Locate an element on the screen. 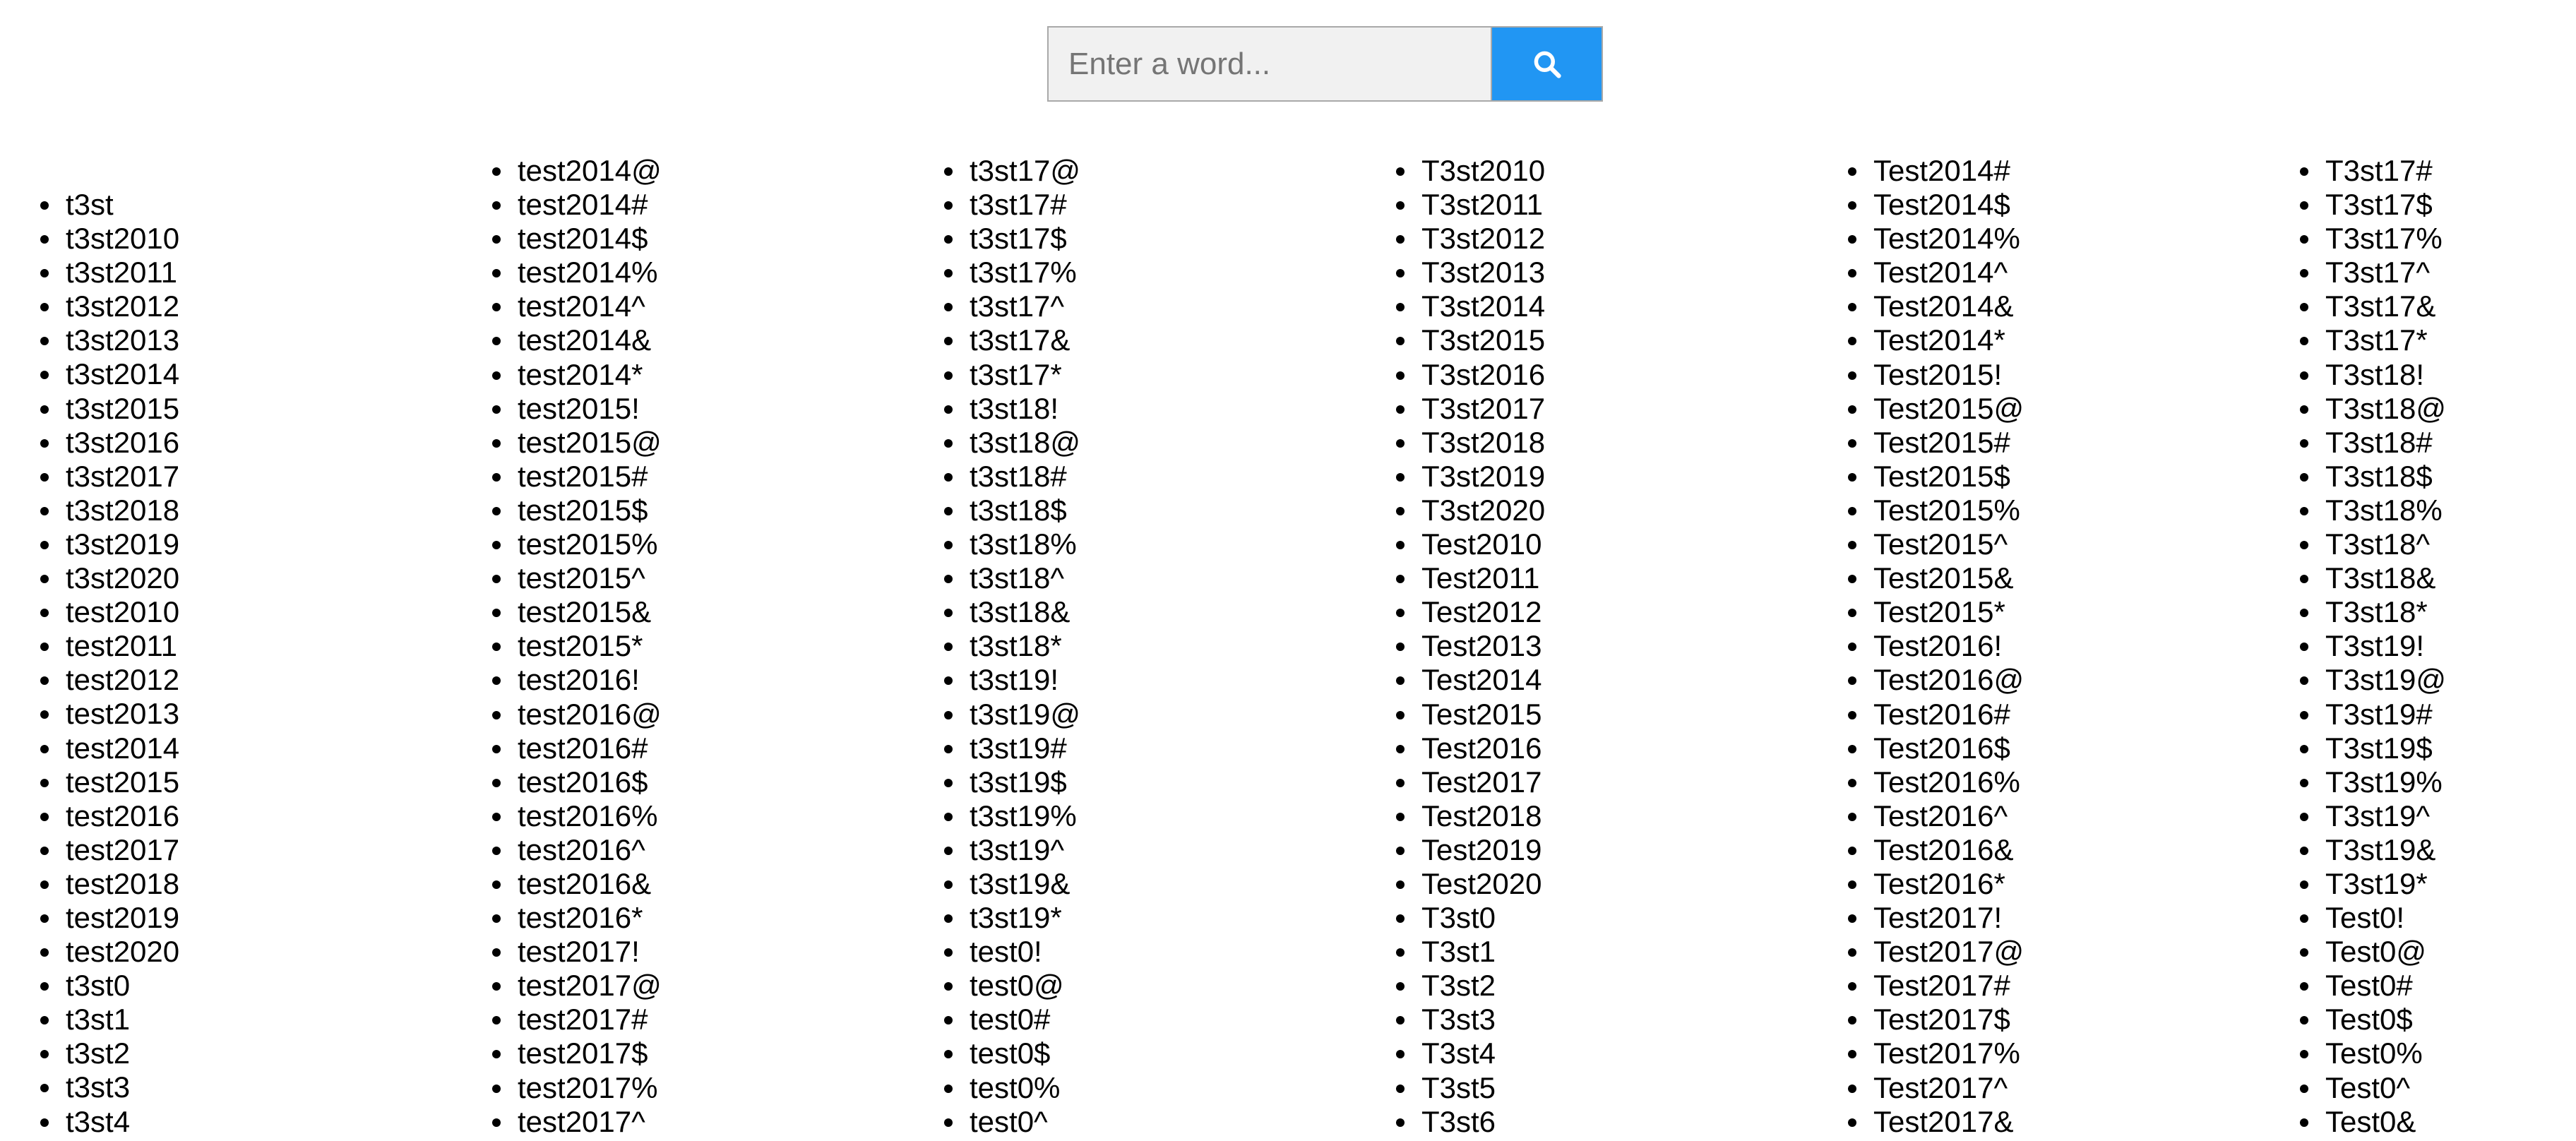 The image size is (2576, 1141). word-list-item: Test2017 is located at coordinates (1618, 782).